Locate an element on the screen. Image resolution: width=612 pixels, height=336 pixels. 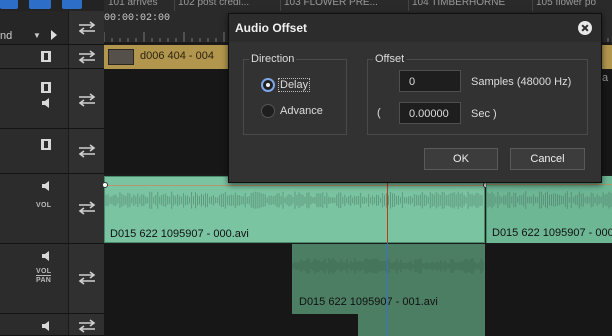
offset-group-label: Offset is located at coordinates (390, 59).